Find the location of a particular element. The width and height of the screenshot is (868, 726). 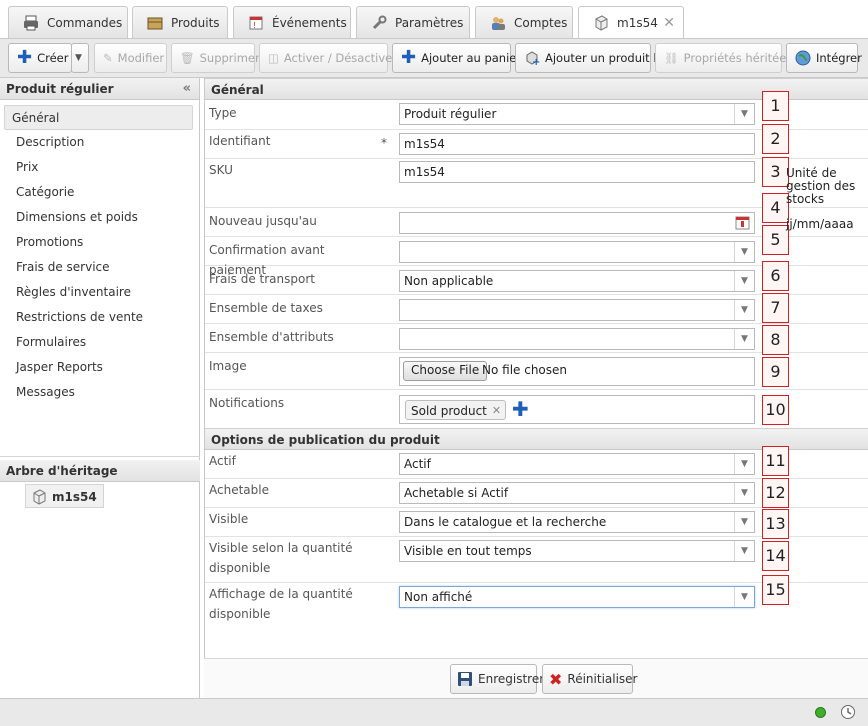

field-label: Achetable is located at coordinates (239, 490).